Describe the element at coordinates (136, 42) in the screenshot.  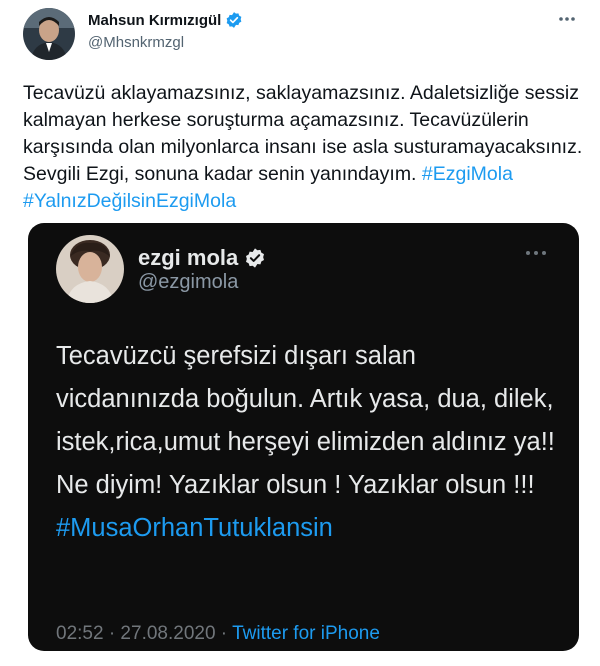
I see `author-handle: @Mhsnkrmzgl` at that location.